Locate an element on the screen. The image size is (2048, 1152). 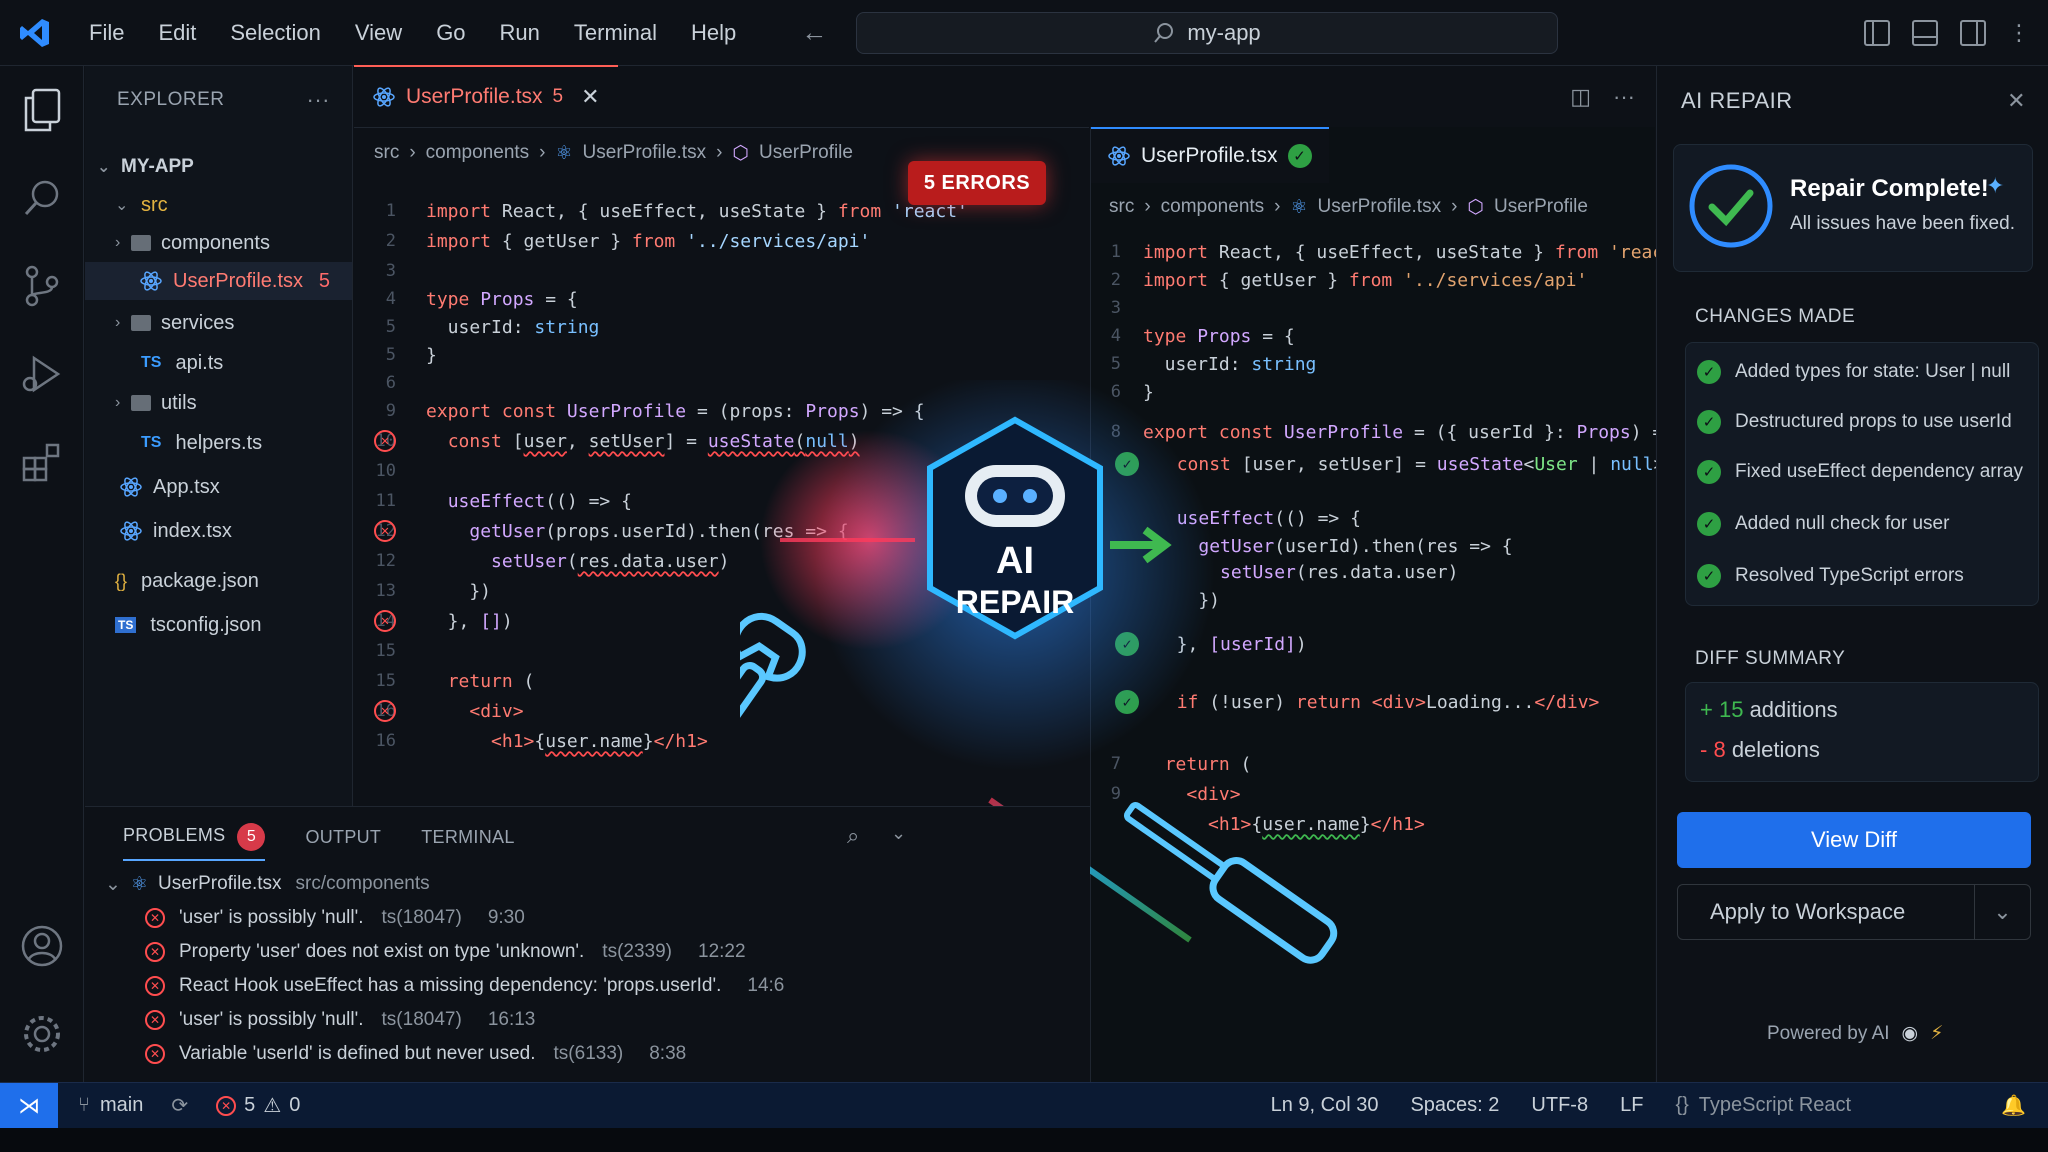
tree-item-src: ⌄ src is located at coordinates (218, 205).